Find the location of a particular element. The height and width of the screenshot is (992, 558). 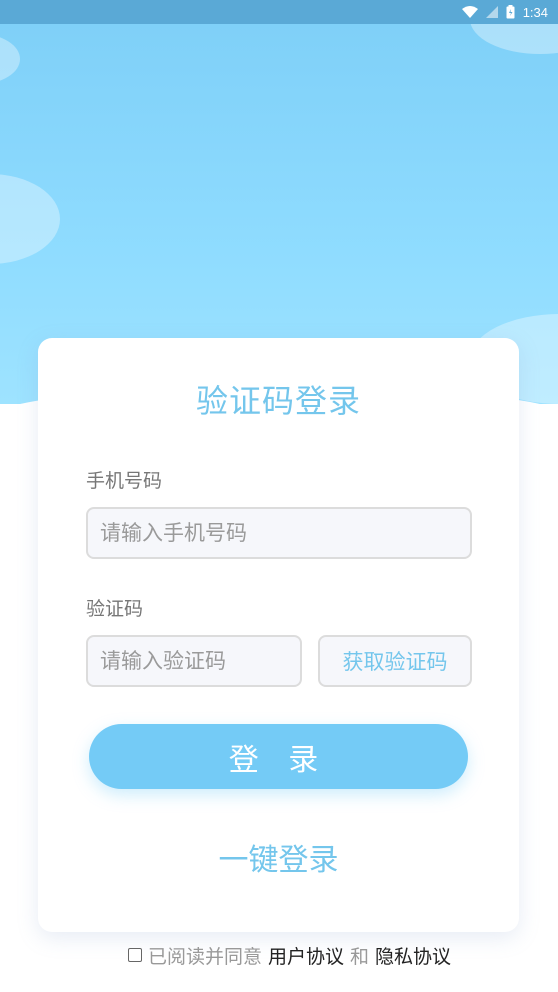

one-key-login-link: 一键登录 is located at coordinates (278, 857).